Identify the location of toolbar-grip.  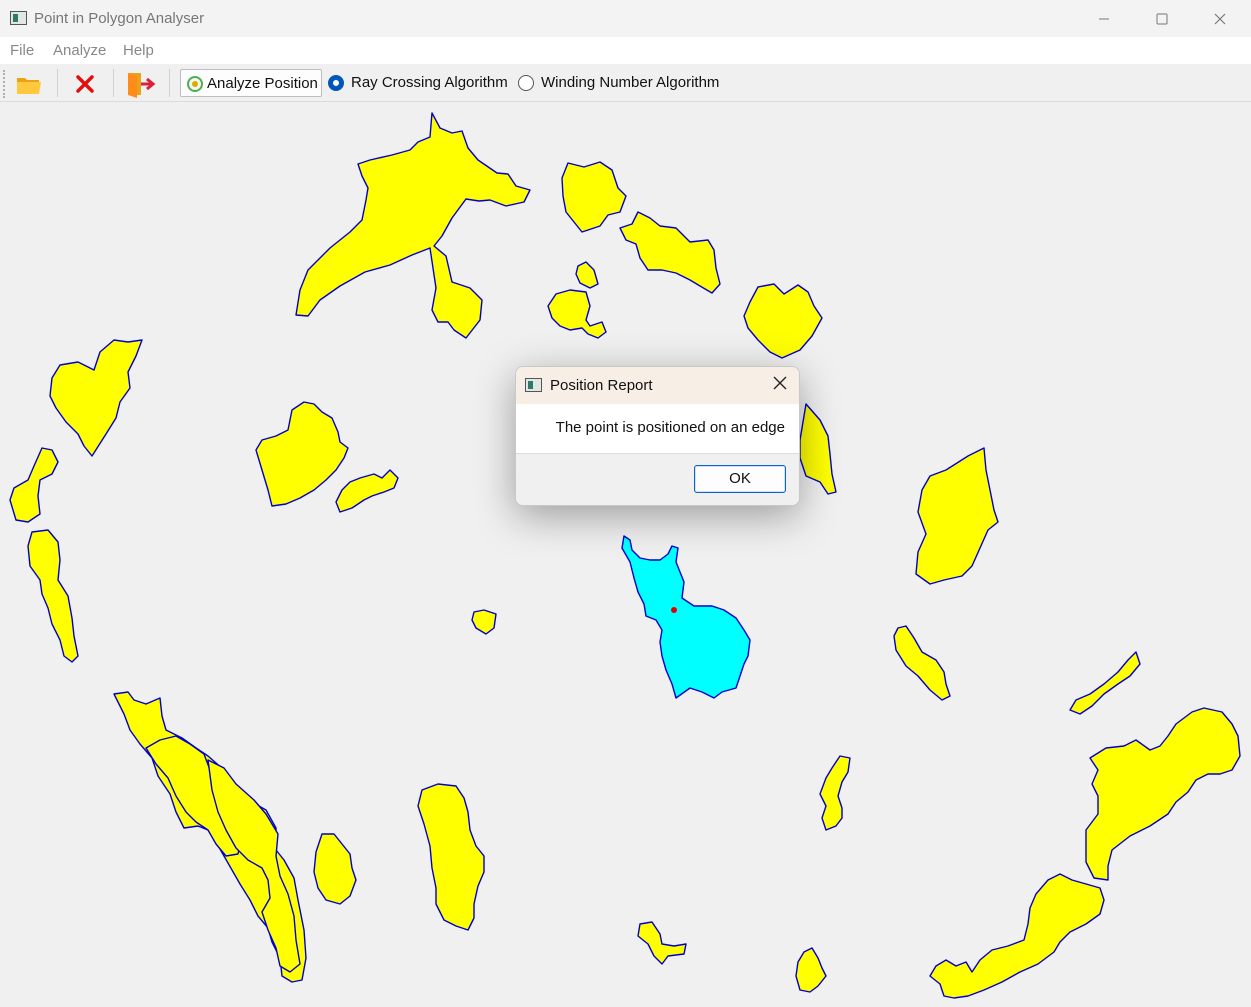
(4, 84).